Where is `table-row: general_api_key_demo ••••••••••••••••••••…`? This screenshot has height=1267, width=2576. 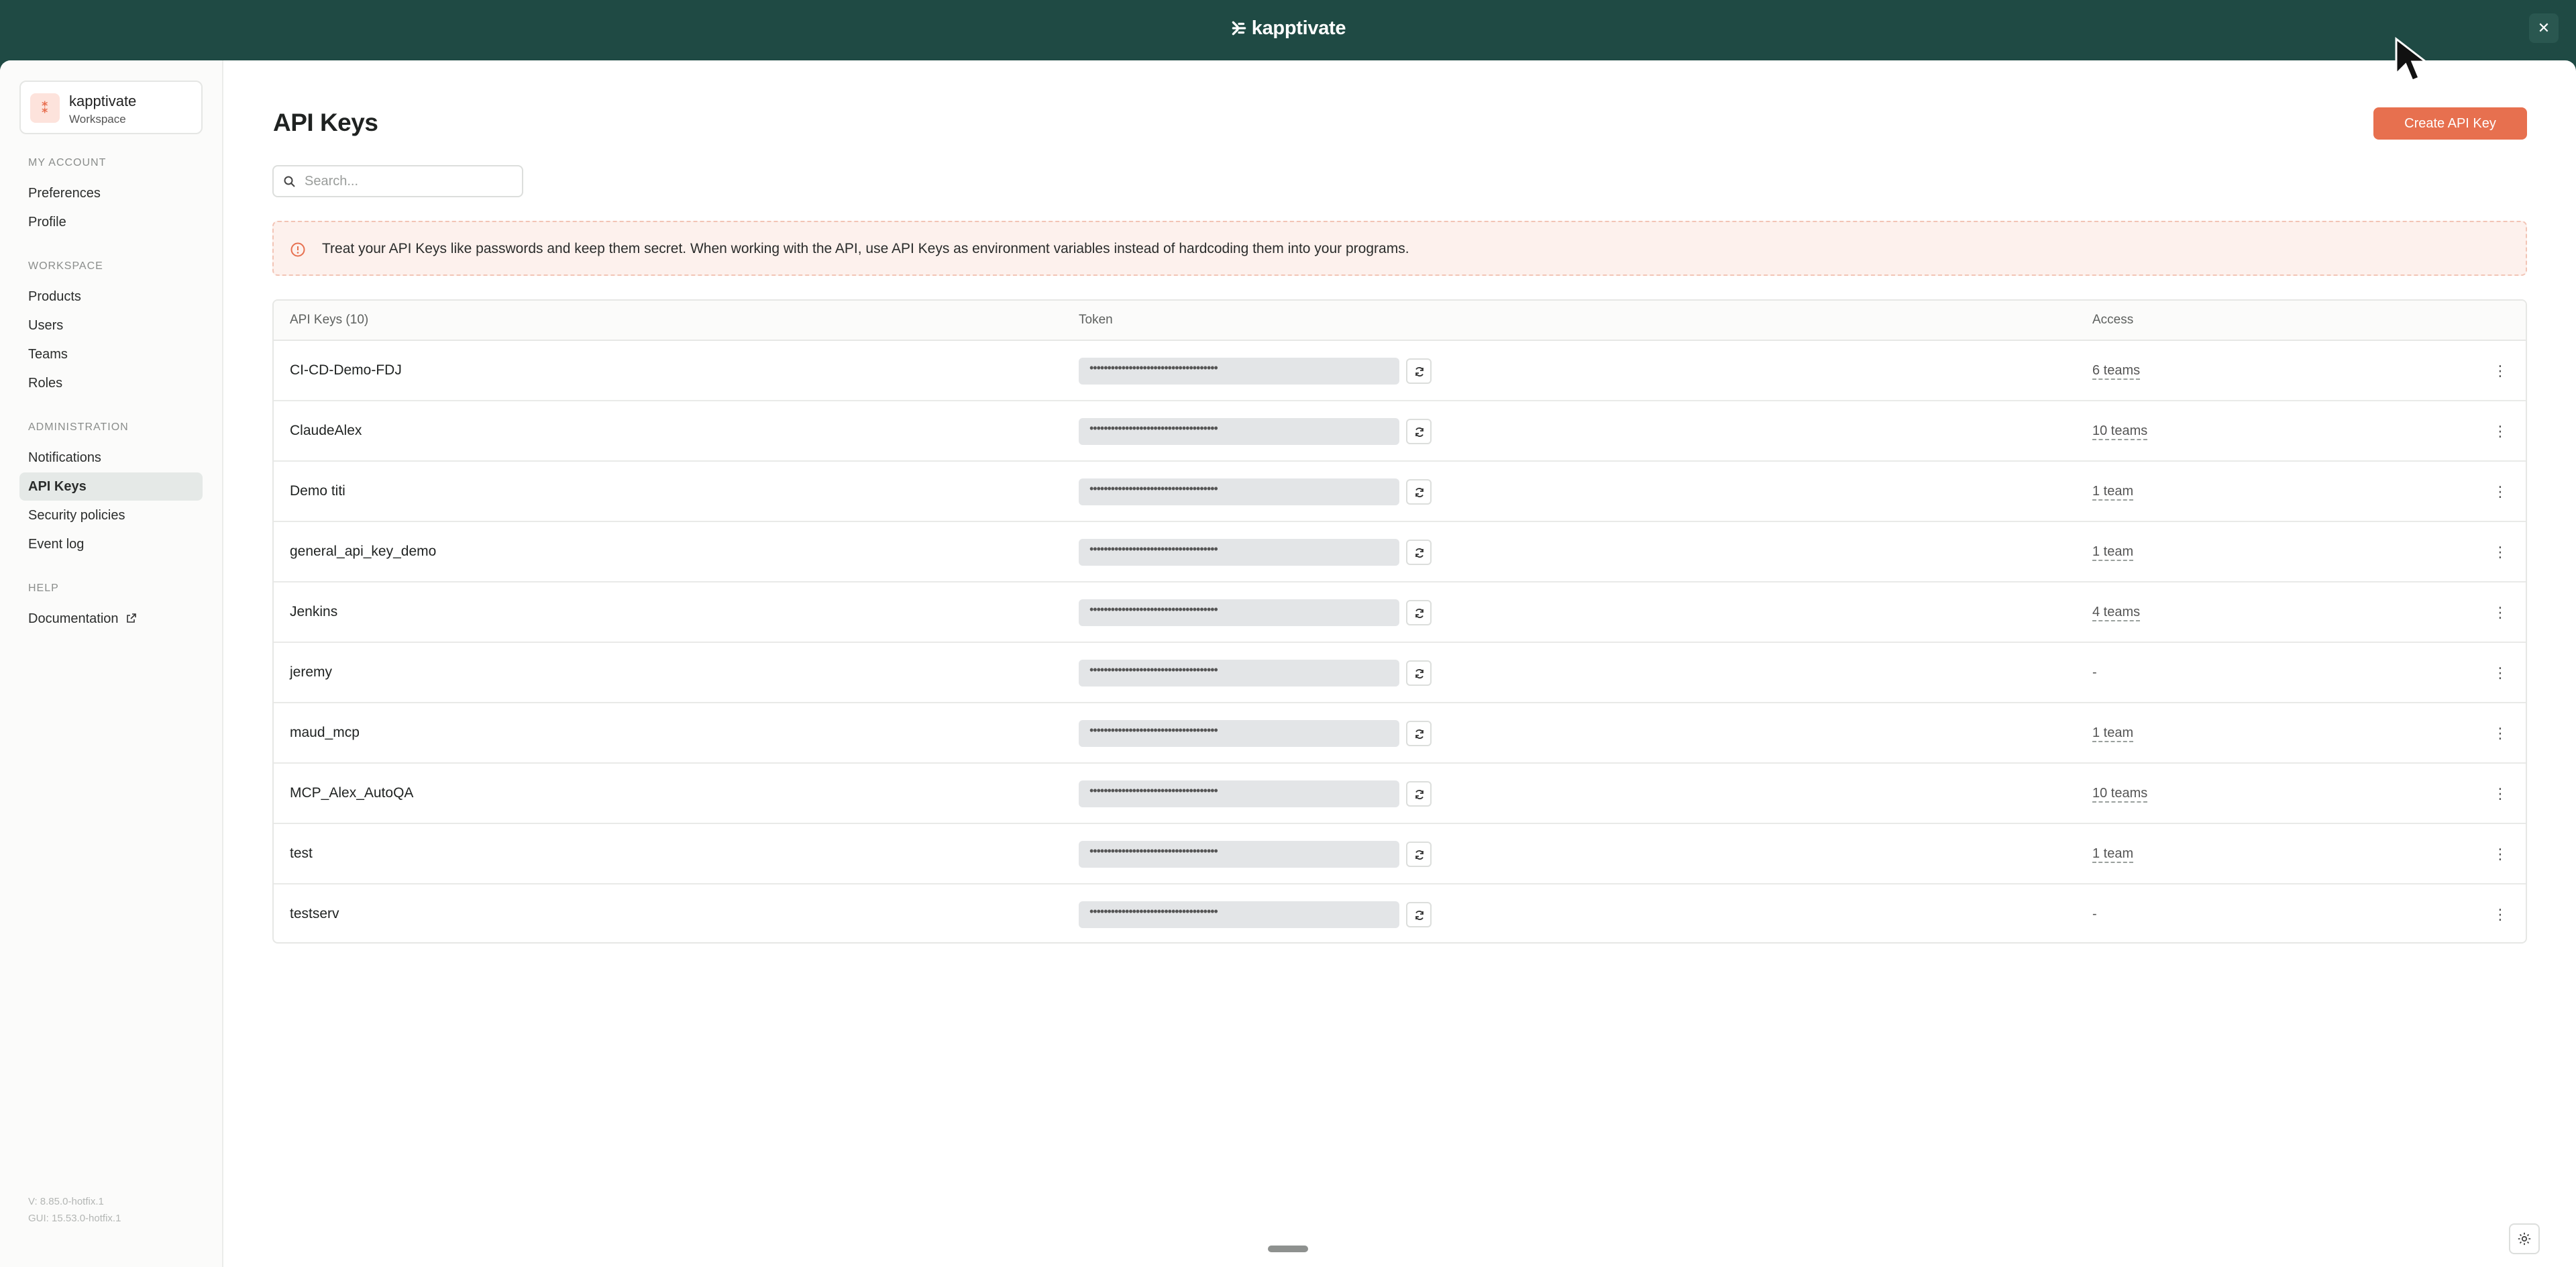 table-row: general_api_key_demo ••••••••••••••••••••… is located at coordinates (1400, 552).